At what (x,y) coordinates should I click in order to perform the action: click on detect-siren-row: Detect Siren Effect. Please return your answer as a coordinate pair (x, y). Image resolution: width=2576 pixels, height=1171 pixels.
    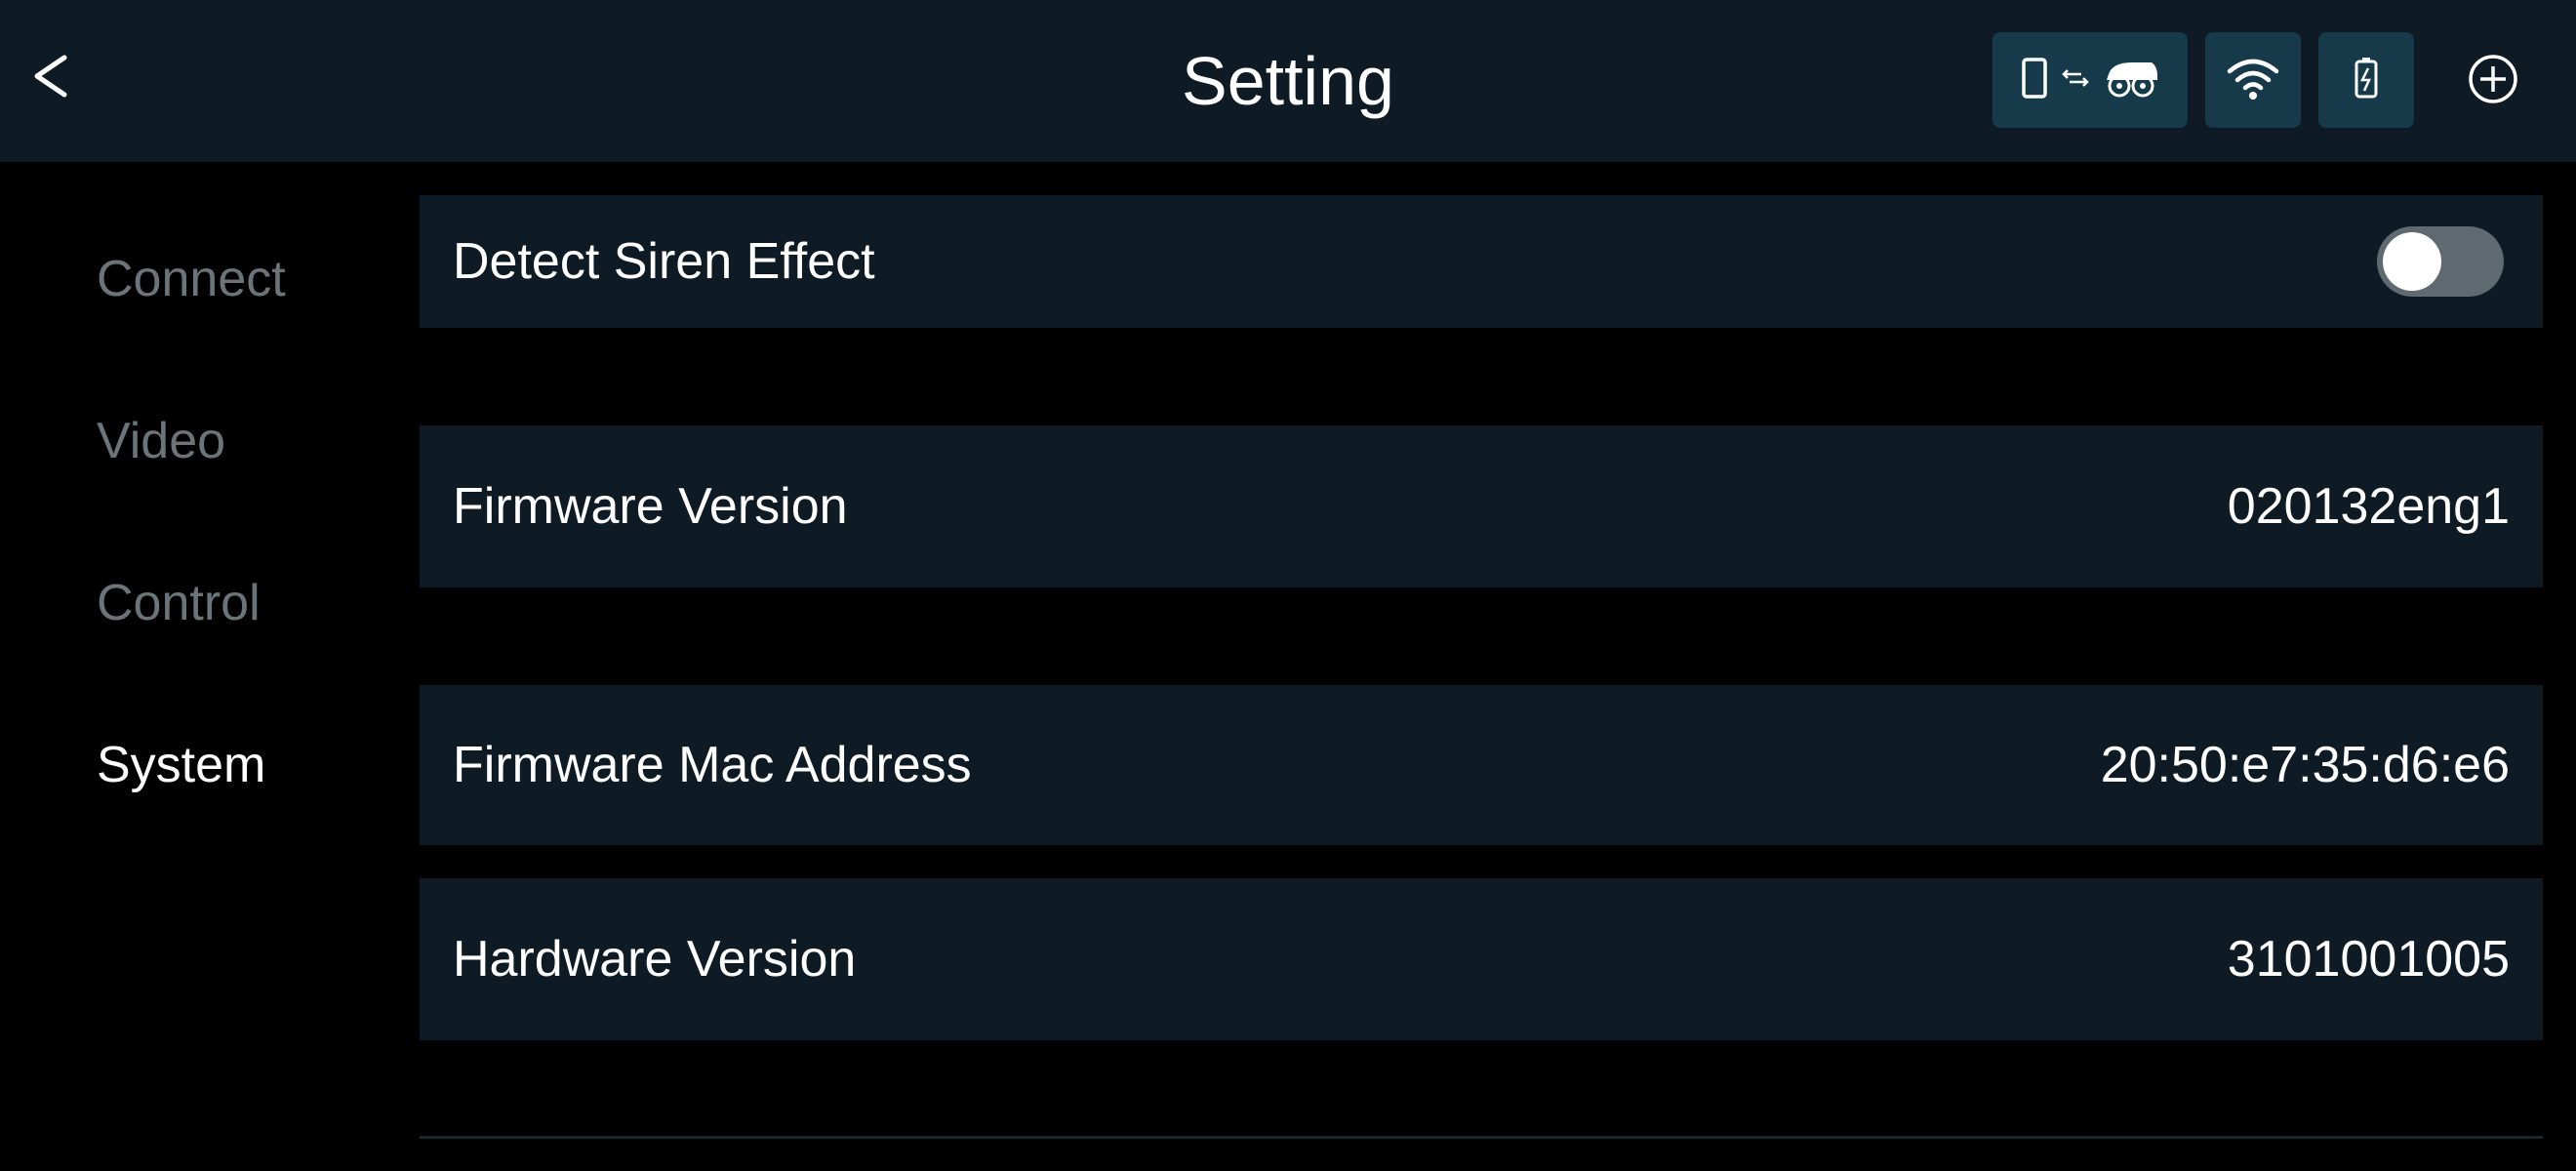
    Looking at the image, I should click on (1481, 261).